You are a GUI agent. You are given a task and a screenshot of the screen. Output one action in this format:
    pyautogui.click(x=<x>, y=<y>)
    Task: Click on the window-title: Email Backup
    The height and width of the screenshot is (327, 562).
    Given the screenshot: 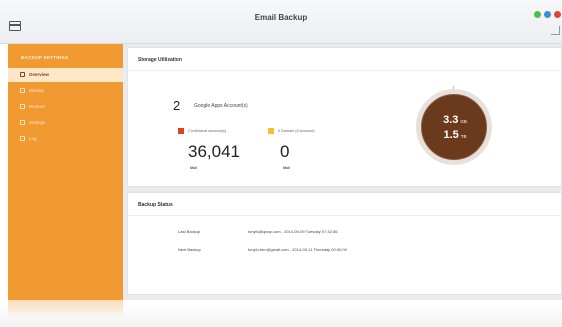 What is the action you would take?
    pyautogui.click(x=281, y=17)
    